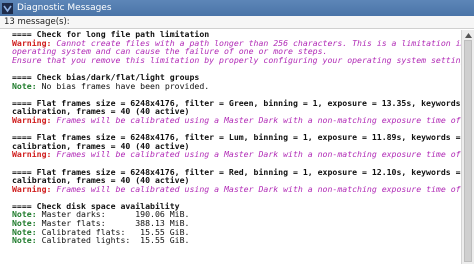  Describe the element at coordinates (37, 22) in the screenshot. I see `message-count: 13 message(s):` at that location.